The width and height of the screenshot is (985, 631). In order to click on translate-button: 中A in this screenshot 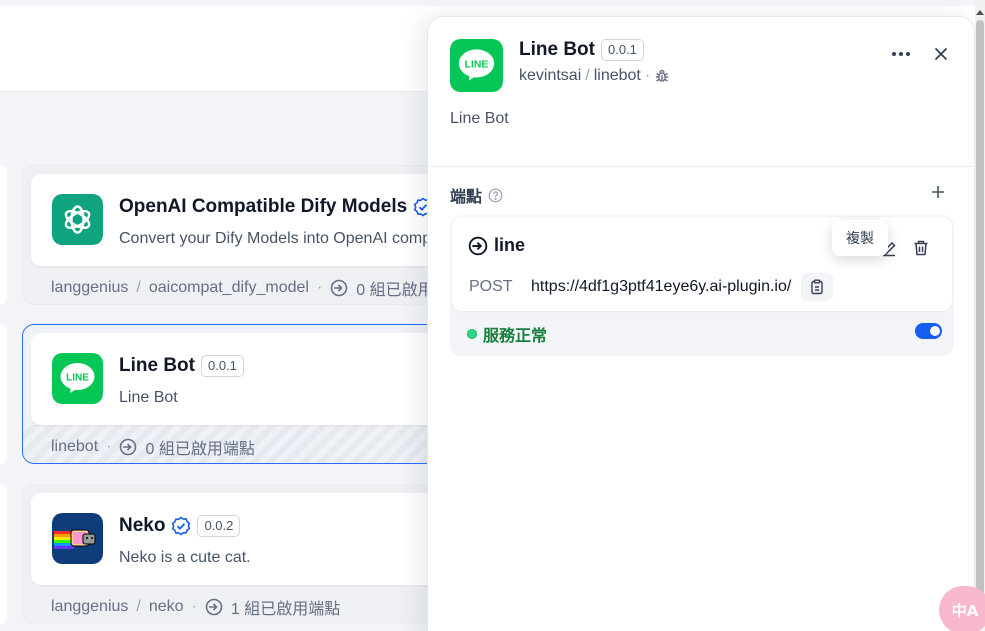, I will do `click(962, 608)`.